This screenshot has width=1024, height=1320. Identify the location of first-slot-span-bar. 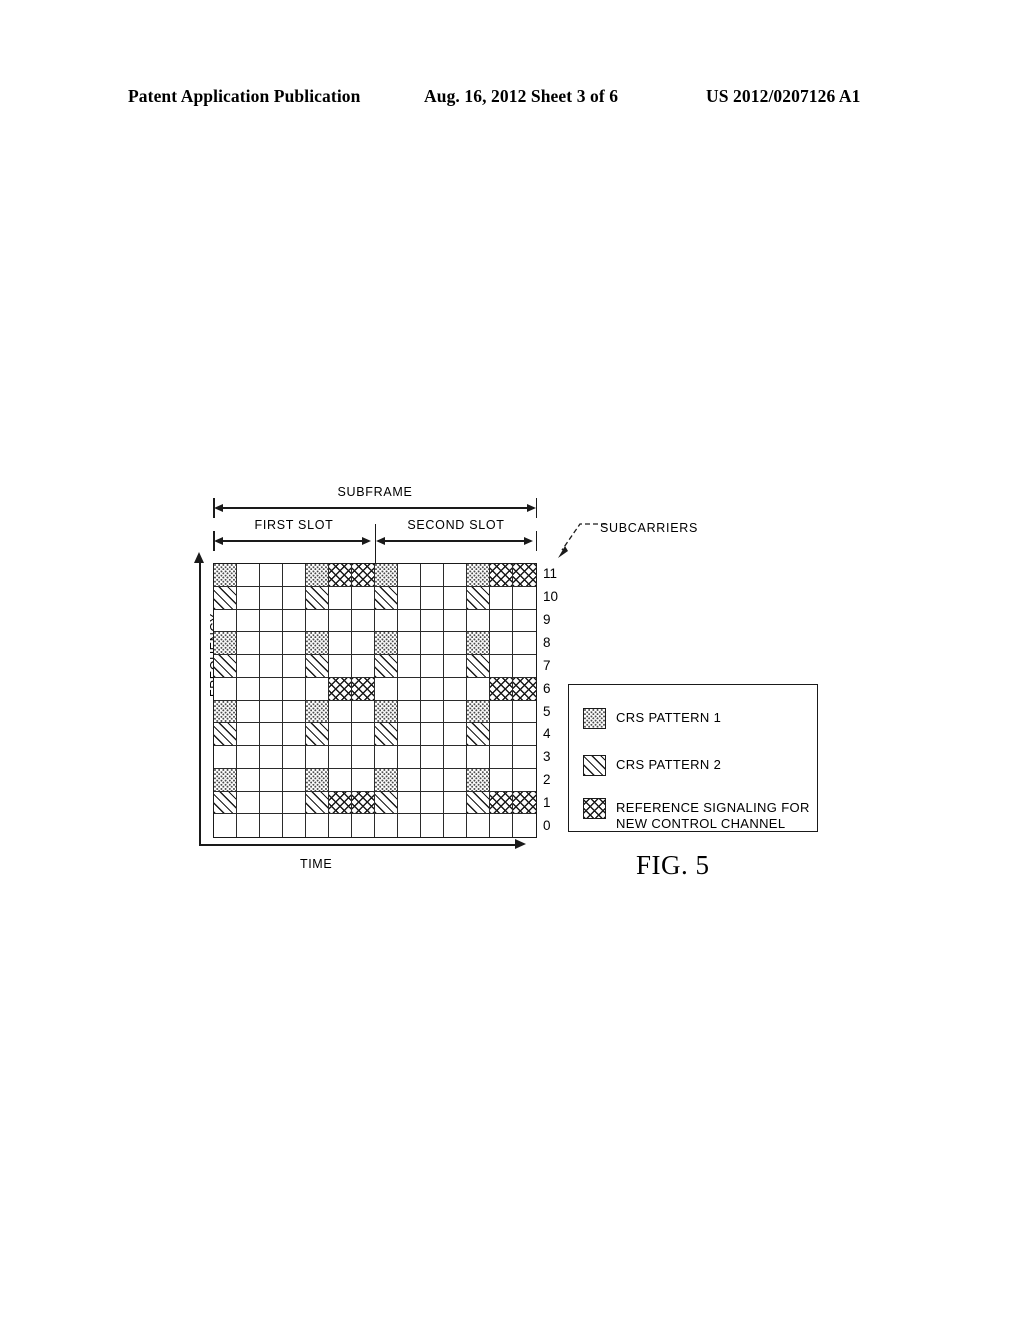
(292, 541).